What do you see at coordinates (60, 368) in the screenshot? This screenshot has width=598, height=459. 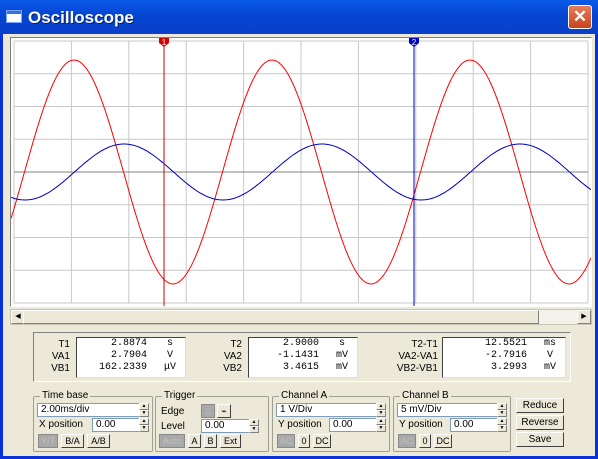 I see `vb1-label: VB1` at bounding box center [60, 368].